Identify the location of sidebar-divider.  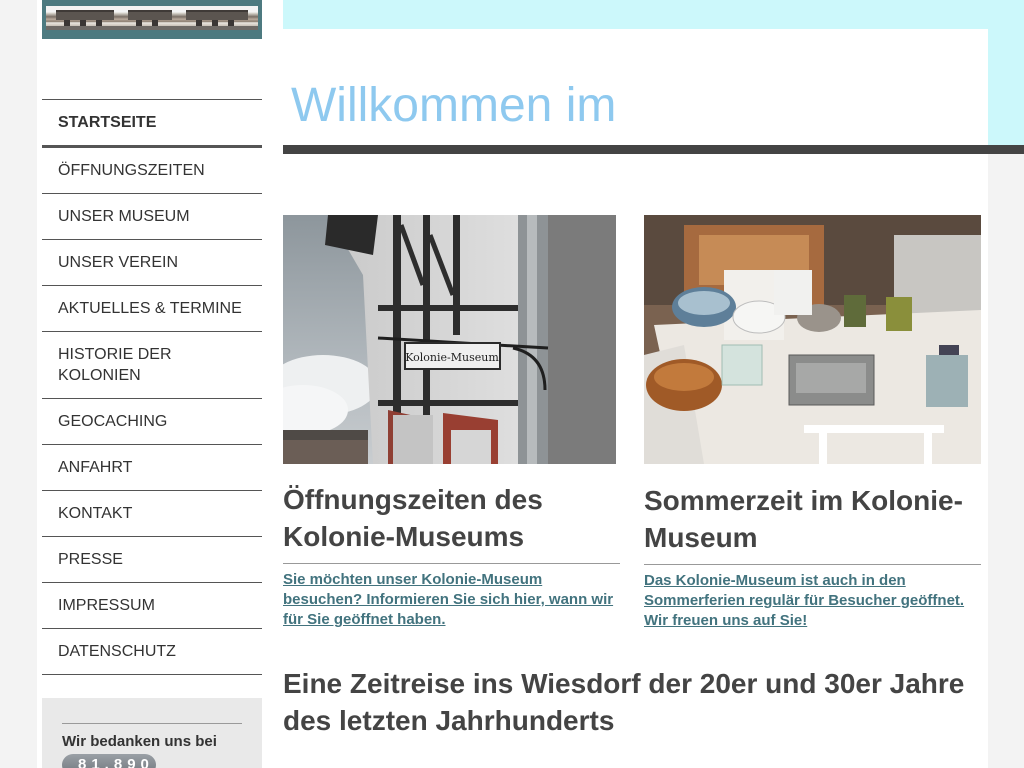
(152, 723).